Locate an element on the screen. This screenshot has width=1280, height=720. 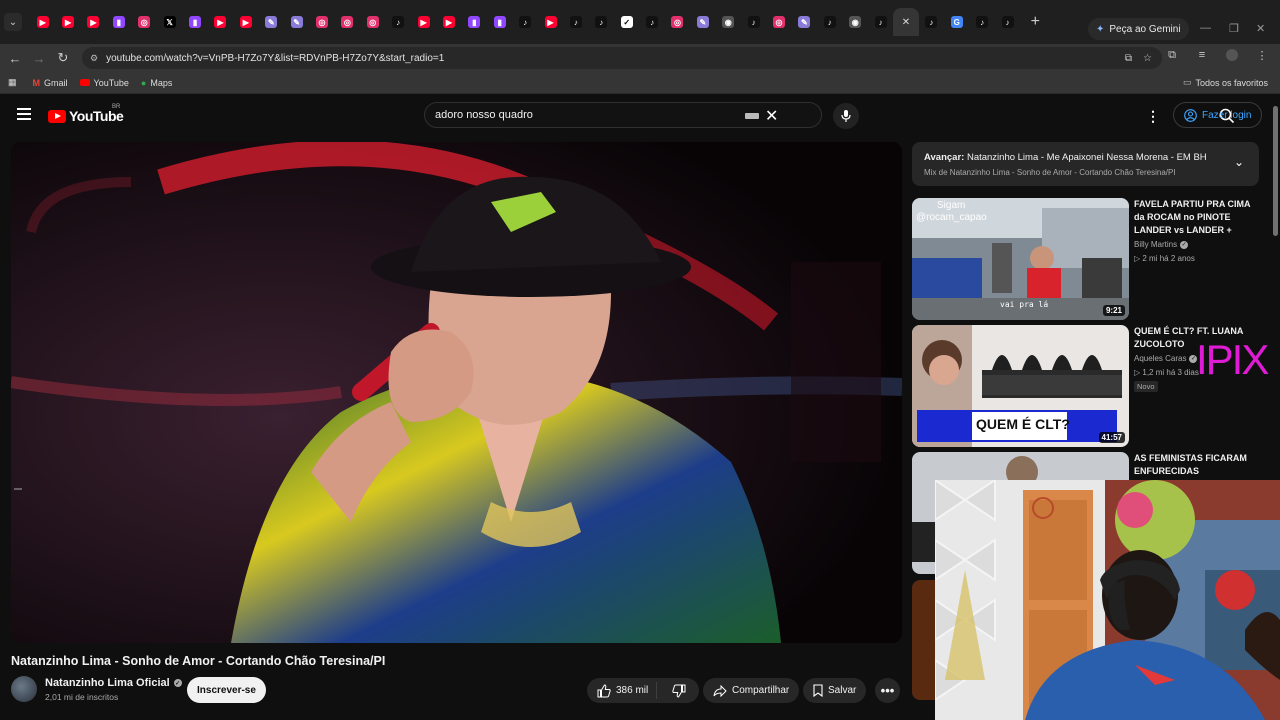
browser-tab: 𝕏 is located at coordinates (169, 22).